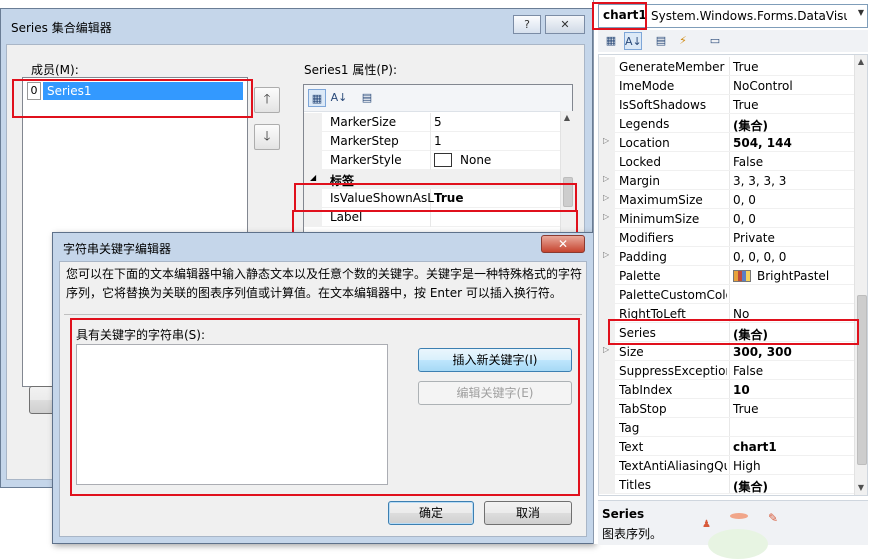 The width and height of the screenshot is (870, 559). What do you see at coordinates (726, 275) in the screenshot?
I see `property-row-palette: Palette BrightPastel` at bounding box center [726, 275].